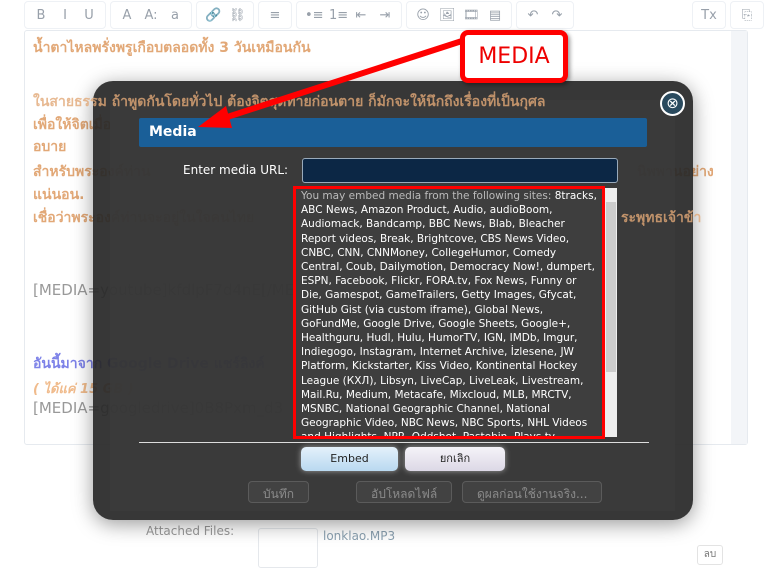 The image size is (764, 568). I want to click on toolbar-group: •≡ 1≡ ⇤ ⇥, so click(349, 15).